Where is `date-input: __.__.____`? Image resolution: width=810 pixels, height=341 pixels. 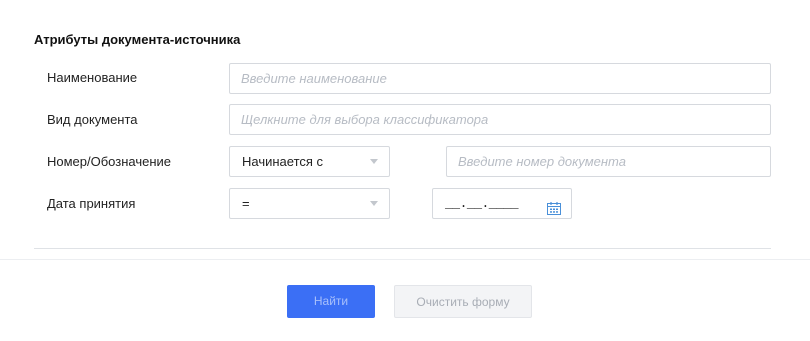
date-input: __.__.____ is located at coordinates (502, 203).